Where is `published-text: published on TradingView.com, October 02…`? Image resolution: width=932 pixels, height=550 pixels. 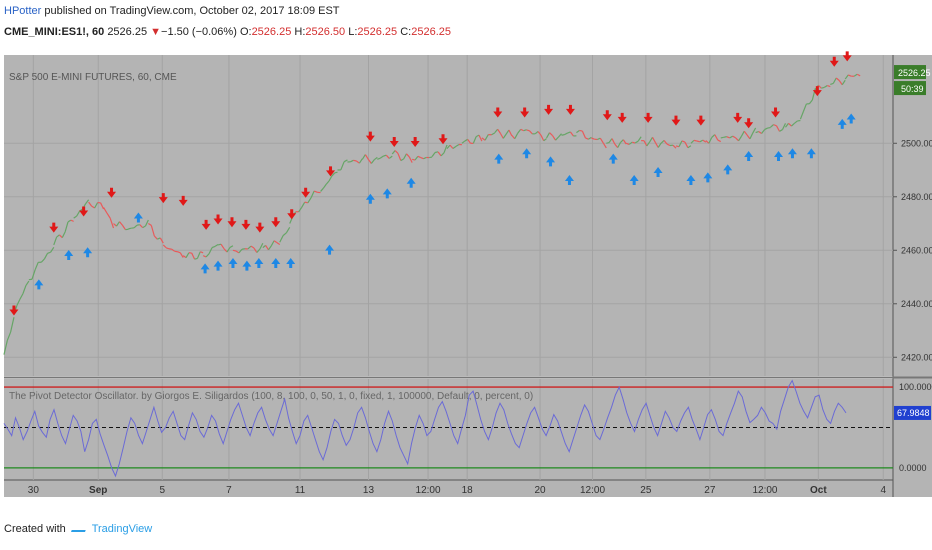 published-text: published on TradingView.com, October 02… is located at coordinates (192, 11).